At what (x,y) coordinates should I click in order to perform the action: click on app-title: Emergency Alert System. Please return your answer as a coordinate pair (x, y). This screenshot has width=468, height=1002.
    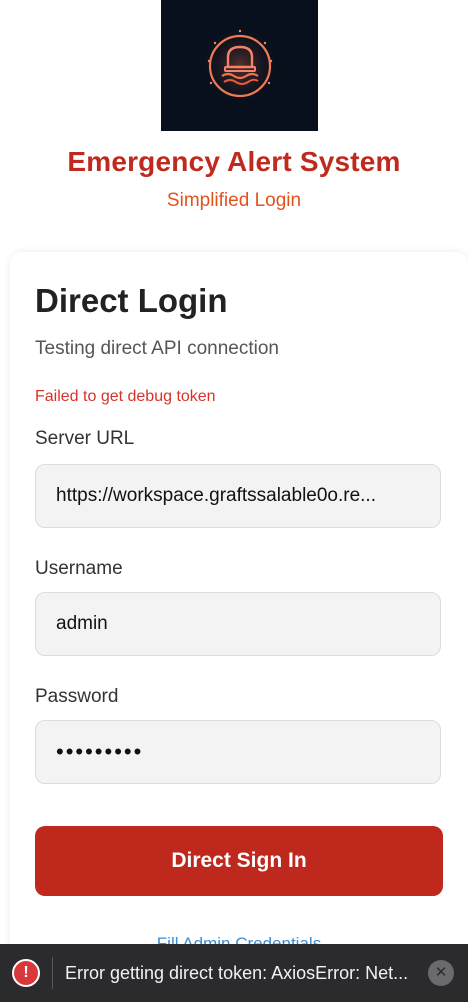
    Looking at the image, I should click on (234, 161).